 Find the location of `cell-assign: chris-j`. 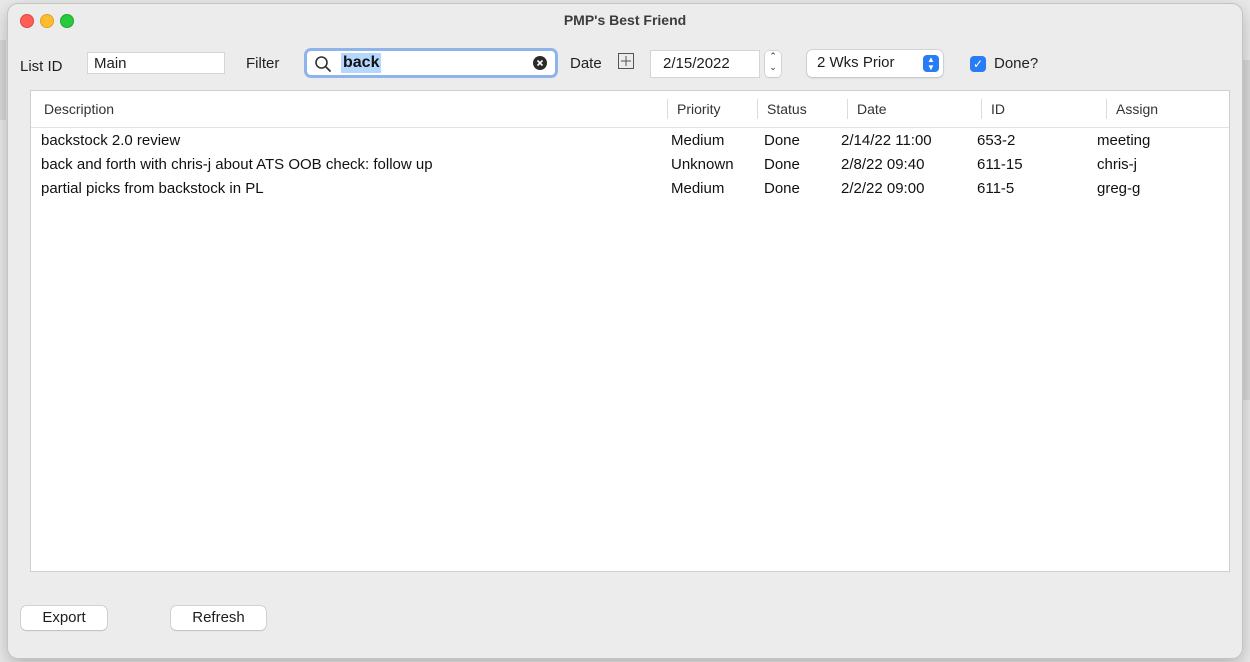

cell-assign: chris-j is located at coordinates (1117, 164).